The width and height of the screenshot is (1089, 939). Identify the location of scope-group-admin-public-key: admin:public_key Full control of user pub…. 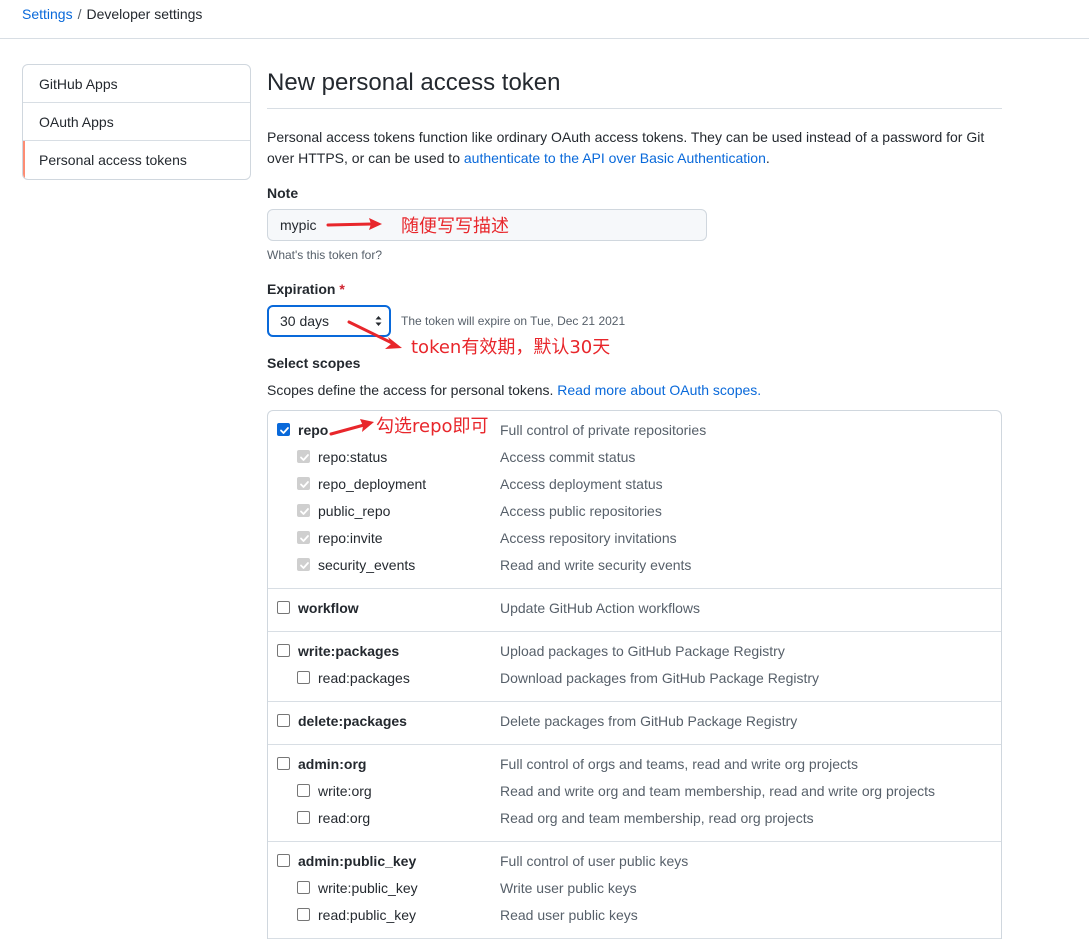
(634, 890).